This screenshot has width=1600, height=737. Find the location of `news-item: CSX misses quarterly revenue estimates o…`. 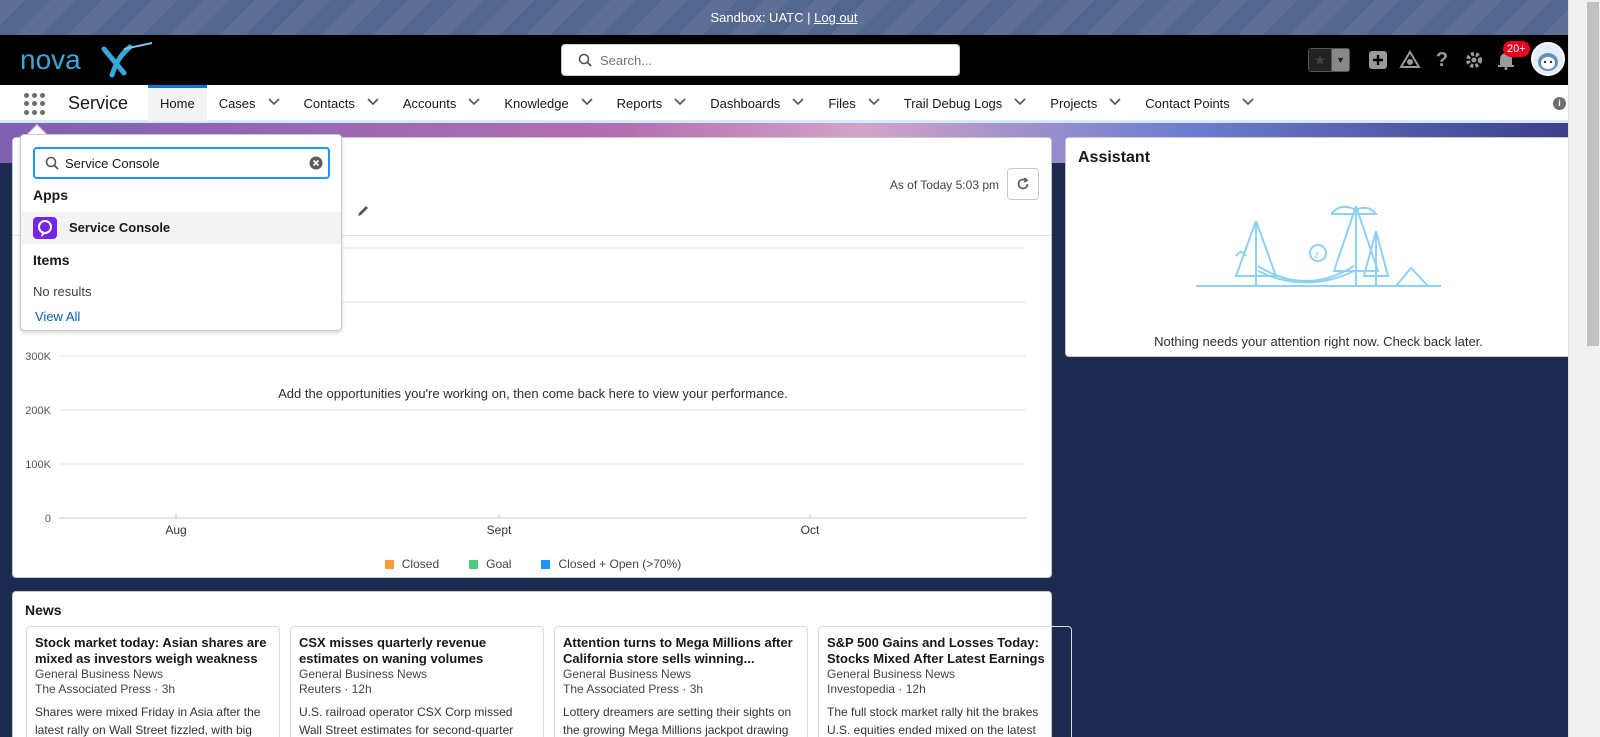

news-item: CSX misses quarterly revenue estimates o… is located at coordinates (417, 681).